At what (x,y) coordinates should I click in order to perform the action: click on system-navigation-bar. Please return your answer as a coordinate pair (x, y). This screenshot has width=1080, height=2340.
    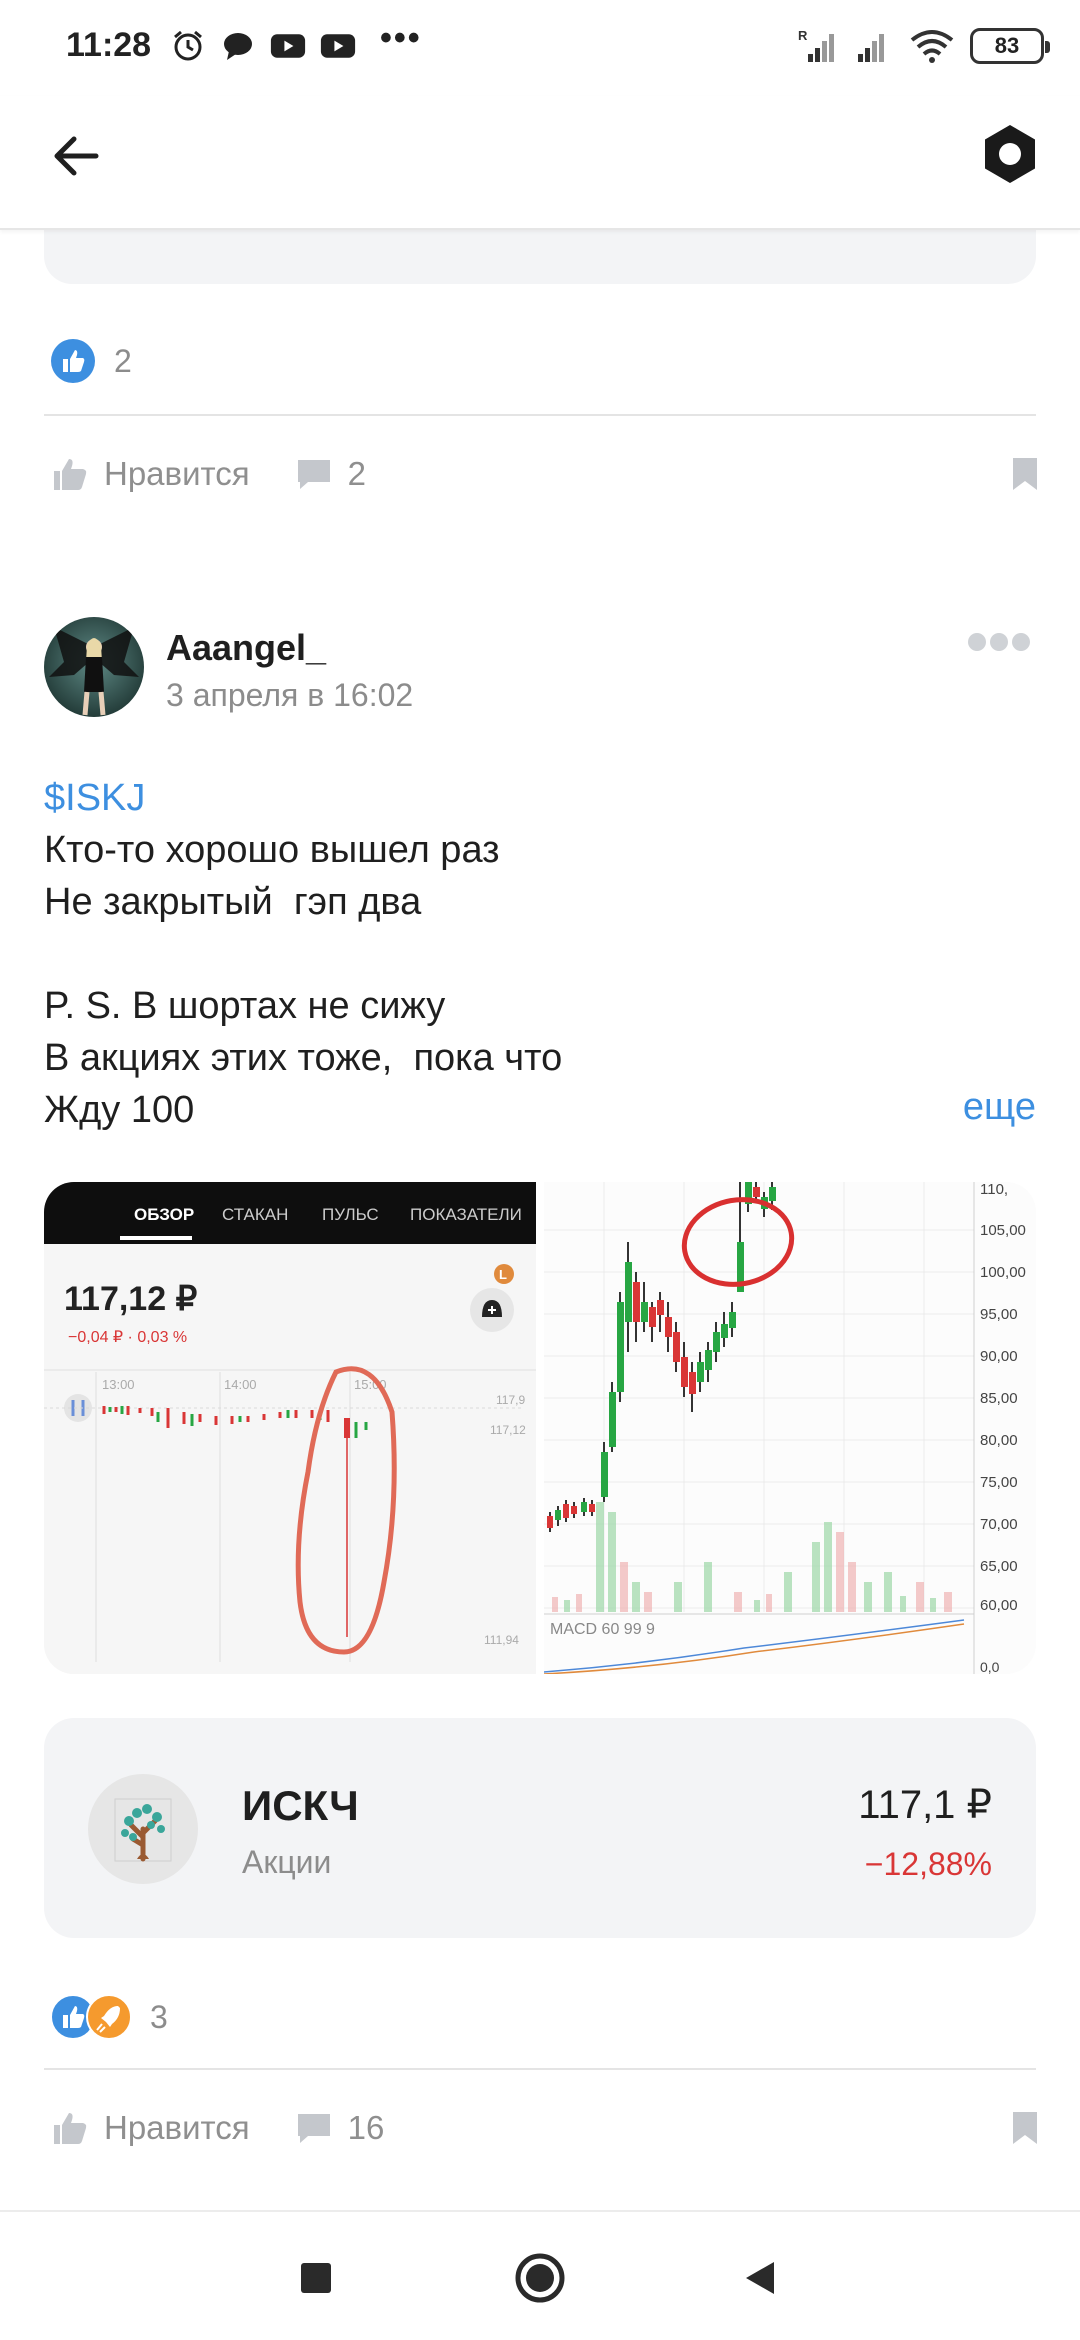
    Looking at the image, I should click on (540, 2275).